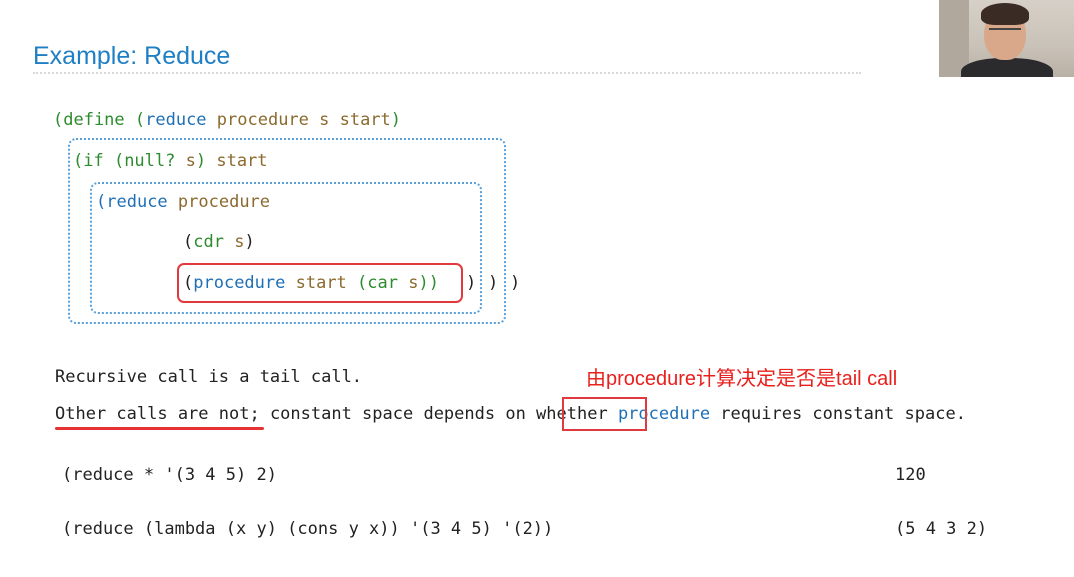  I want to click on tail-call-note: Recursive call is a tail call., so click(209, 377).